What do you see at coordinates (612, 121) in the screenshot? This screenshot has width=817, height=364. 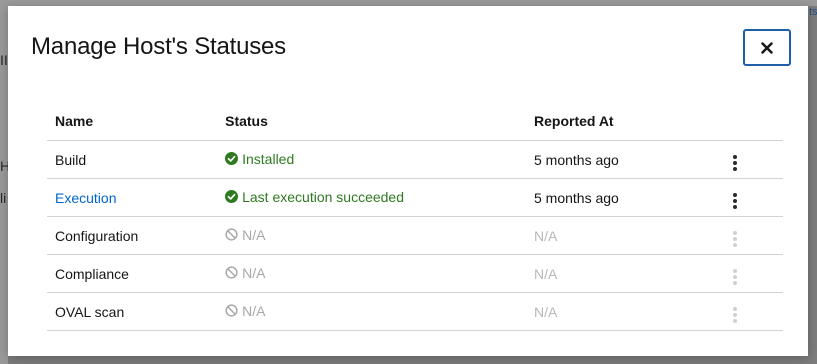 I see `column-header-reported-at: Reported At` at bounding box center [612, 121].